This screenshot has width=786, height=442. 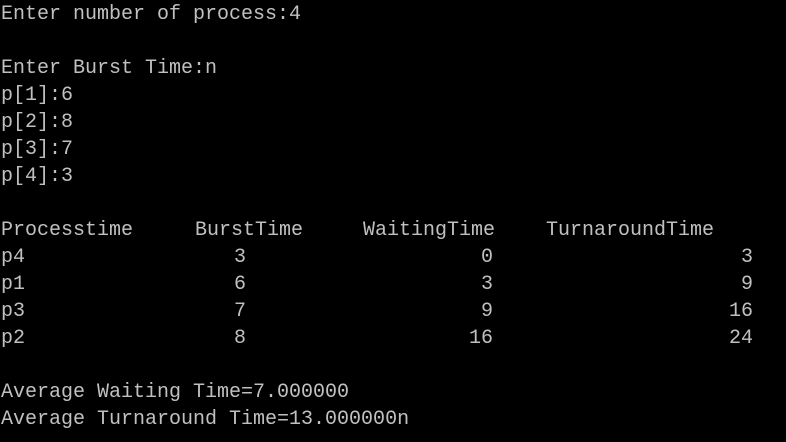 I want to click on burst-time-value: 6, so click(x=239, y=284).